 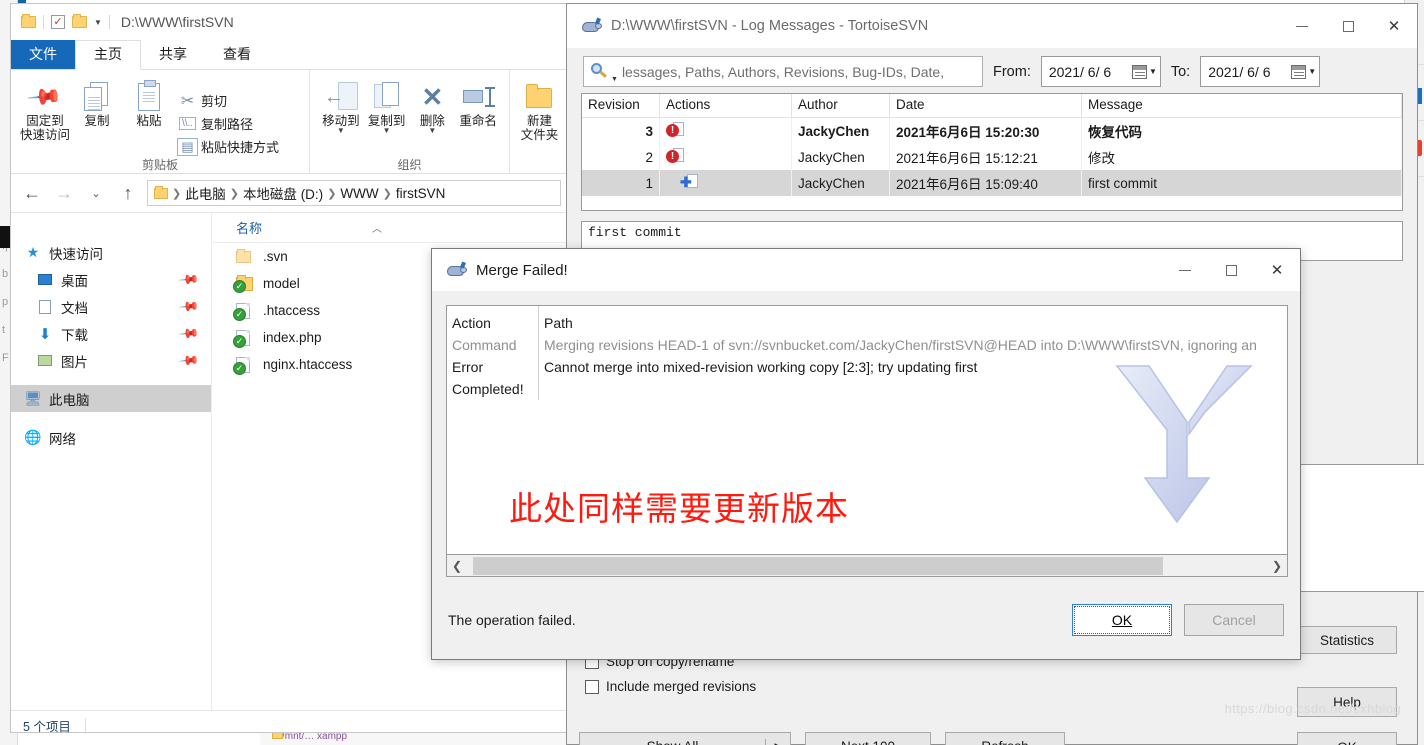 What do you see at coordinates (1242, 105) in the screenshot?
I see `column-header-message: Message` at bounding box center [1242, 105].